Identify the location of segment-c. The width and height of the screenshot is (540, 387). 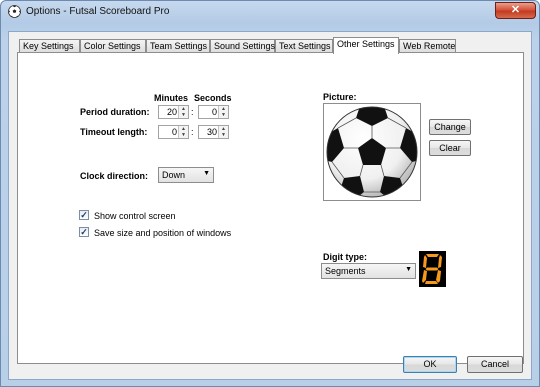
(438, 276).